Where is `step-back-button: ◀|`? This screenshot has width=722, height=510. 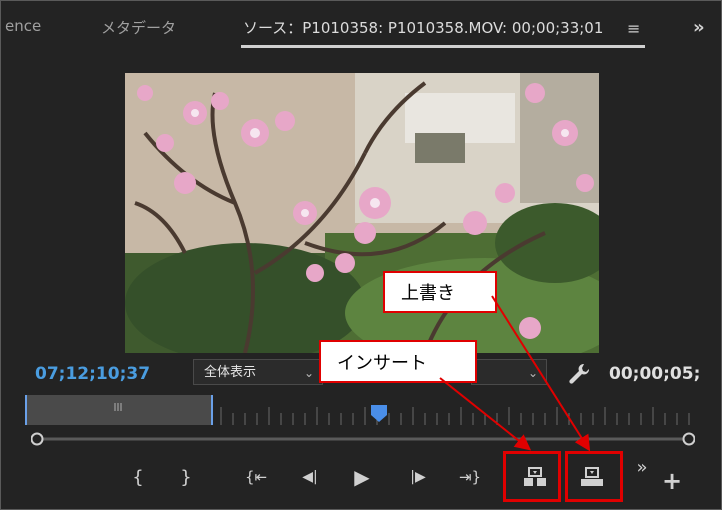 step-back-button: ◀| is located at coordinates (310, 477).